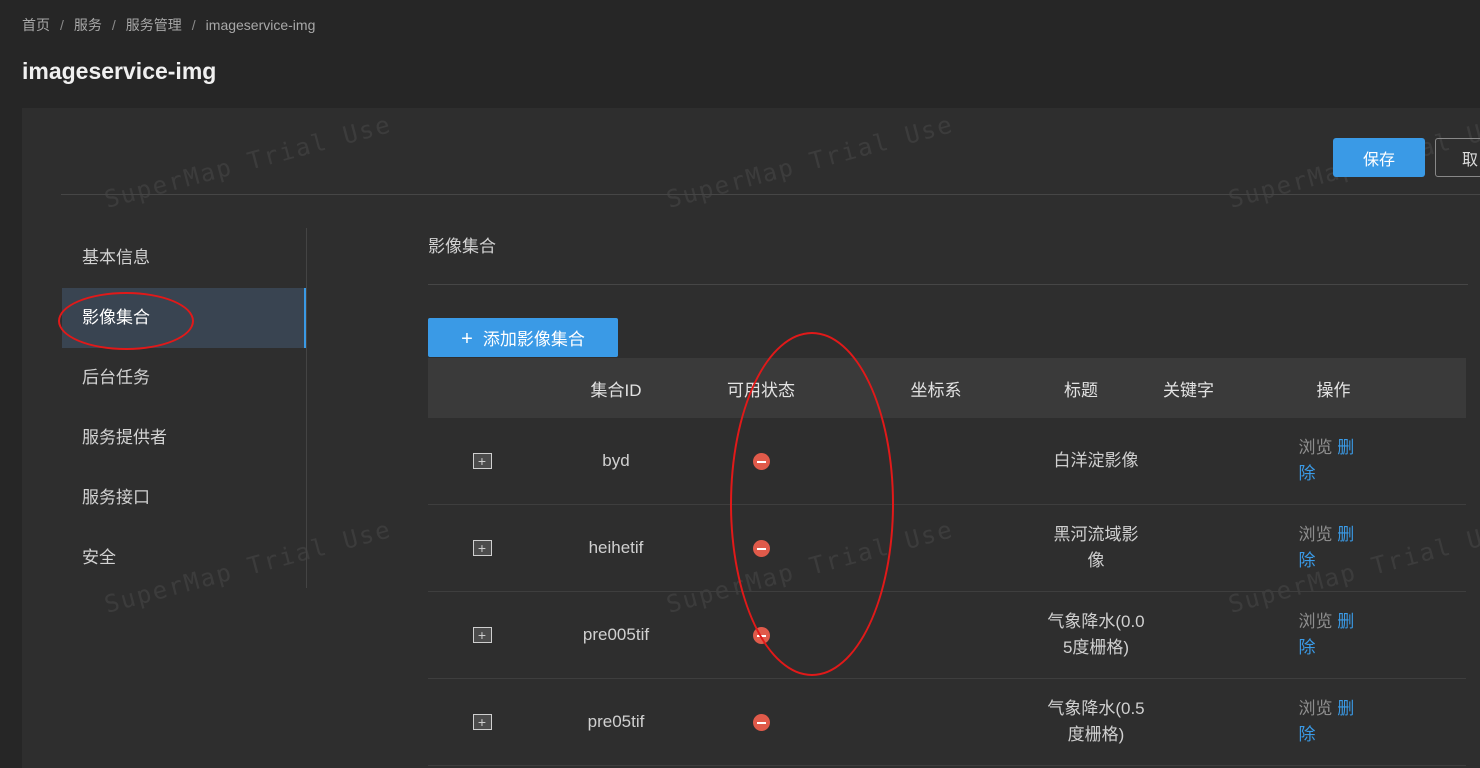 The width and height of the screenshot is (1480, 768). I want to click on sidebar-item-basic-info: 基本信息, so click(184, 258).